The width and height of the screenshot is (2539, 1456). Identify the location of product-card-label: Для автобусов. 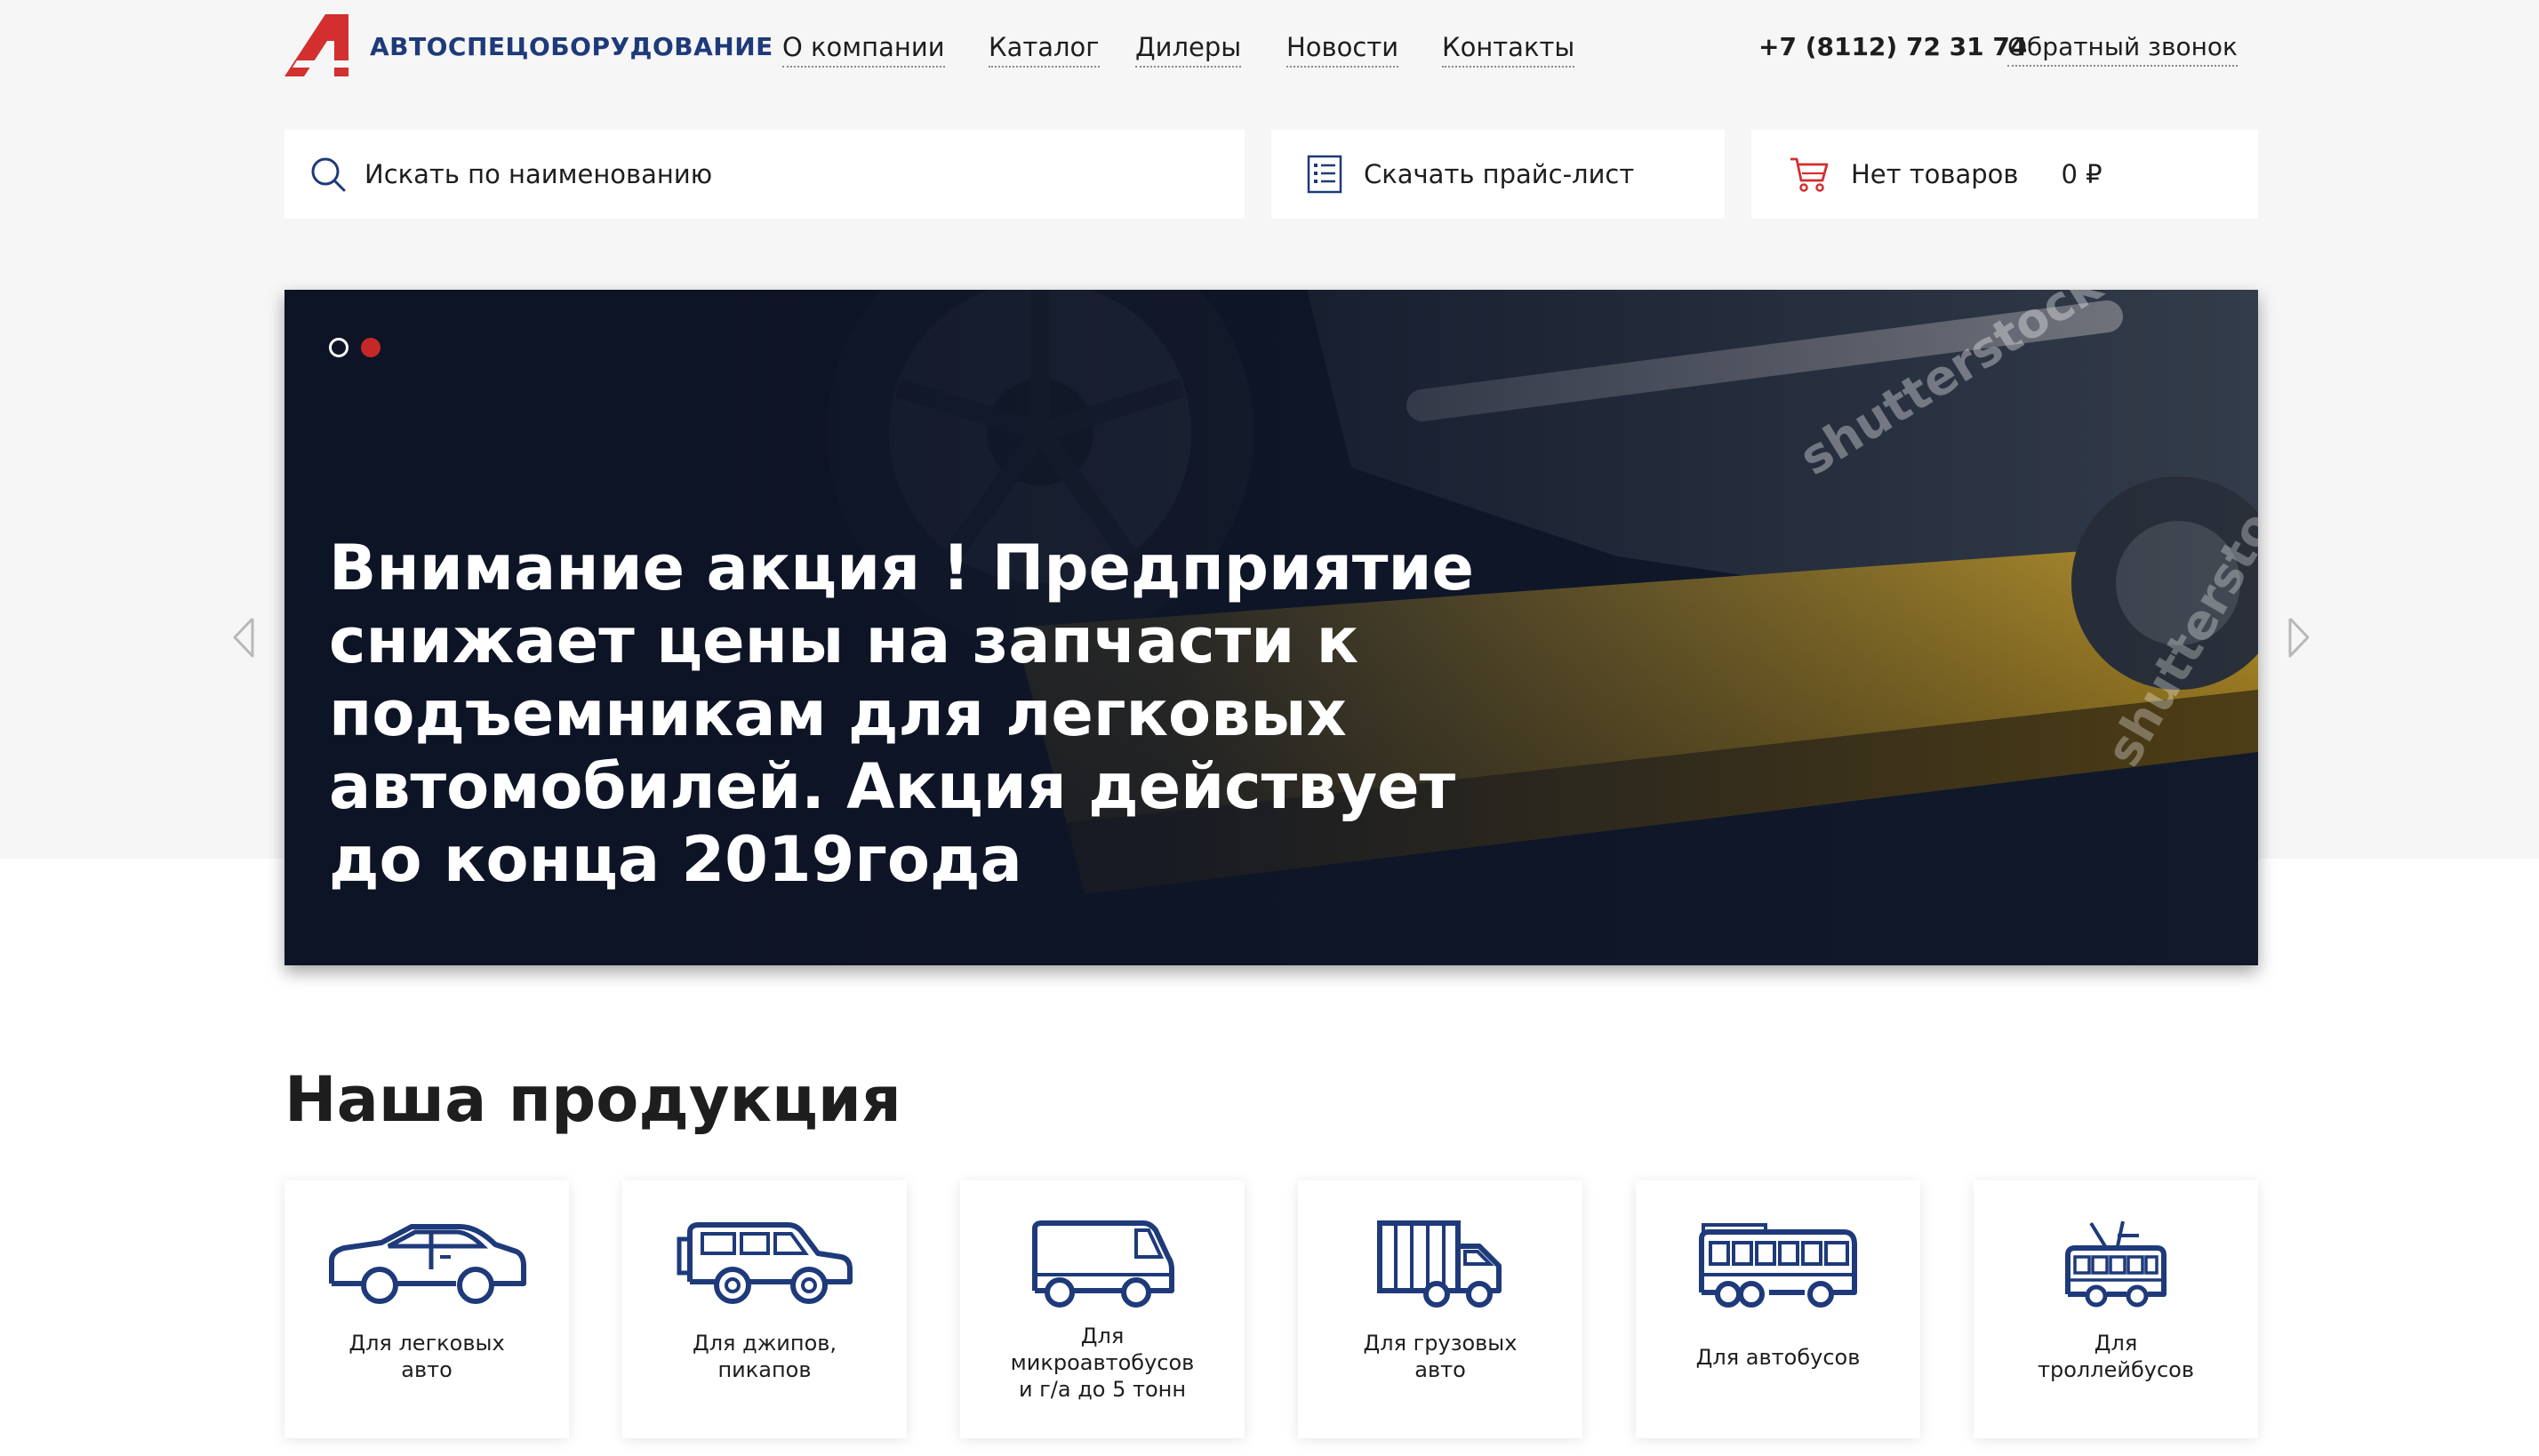
(1778, 1357).